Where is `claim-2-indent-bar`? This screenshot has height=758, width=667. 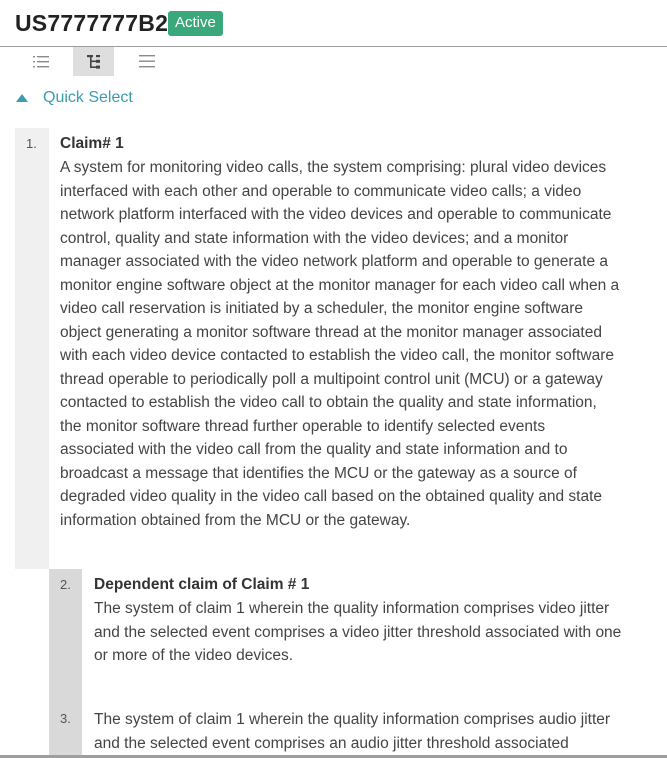
claim-2-indent-bar is located at coordinates (65, 663).